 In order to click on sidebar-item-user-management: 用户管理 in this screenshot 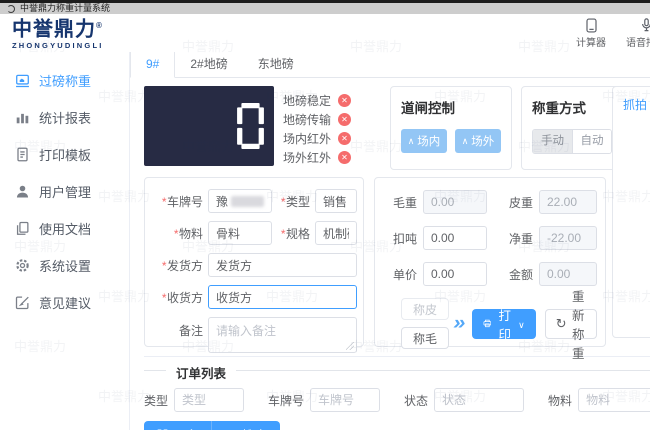, I will do `click(64, 191)`.